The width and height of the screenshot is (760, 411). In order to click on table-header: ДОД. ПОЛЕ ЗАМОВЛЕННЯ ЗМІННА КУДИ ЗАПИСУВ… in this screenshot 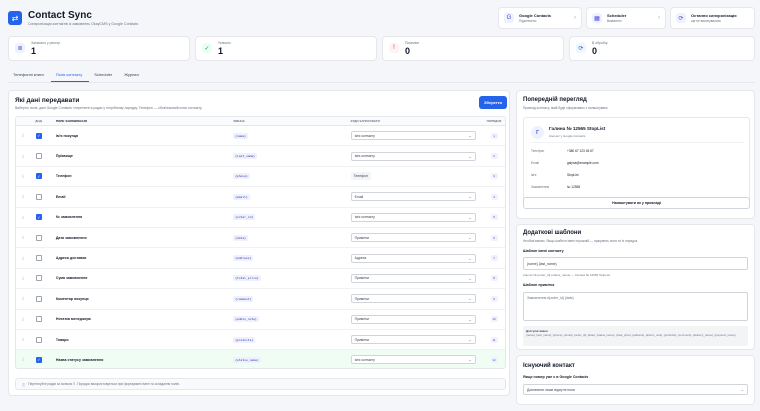, I will do `click(260, 121)`.